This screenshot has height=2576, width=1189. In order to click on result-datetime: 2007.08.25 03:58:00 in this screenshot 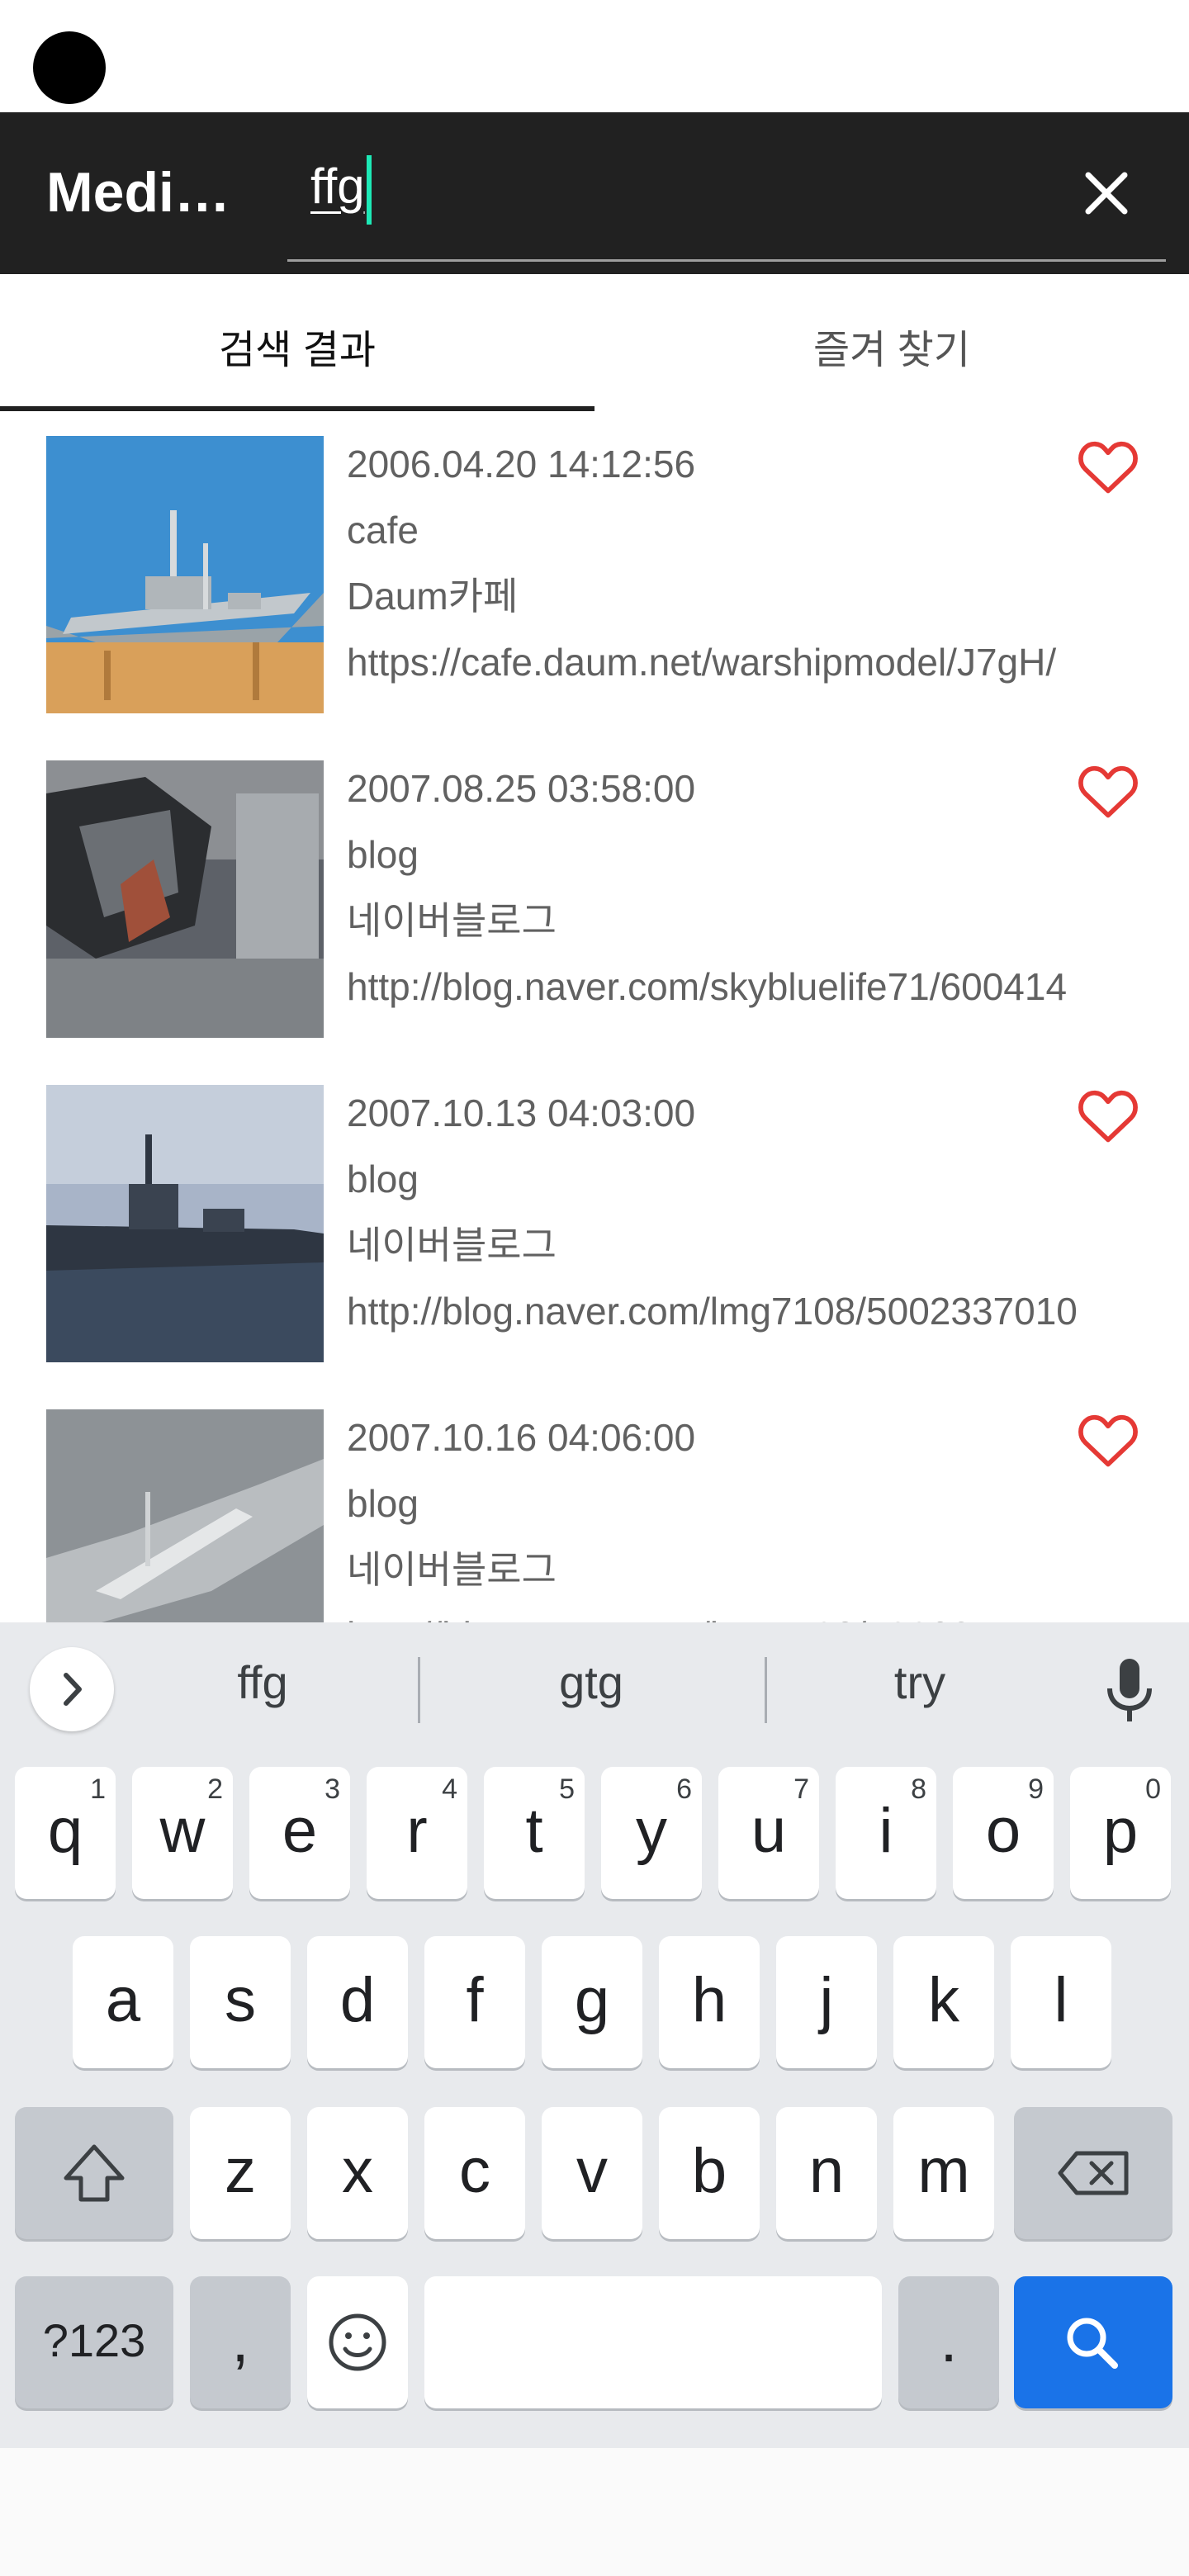, I will do `click(521, 788)`.